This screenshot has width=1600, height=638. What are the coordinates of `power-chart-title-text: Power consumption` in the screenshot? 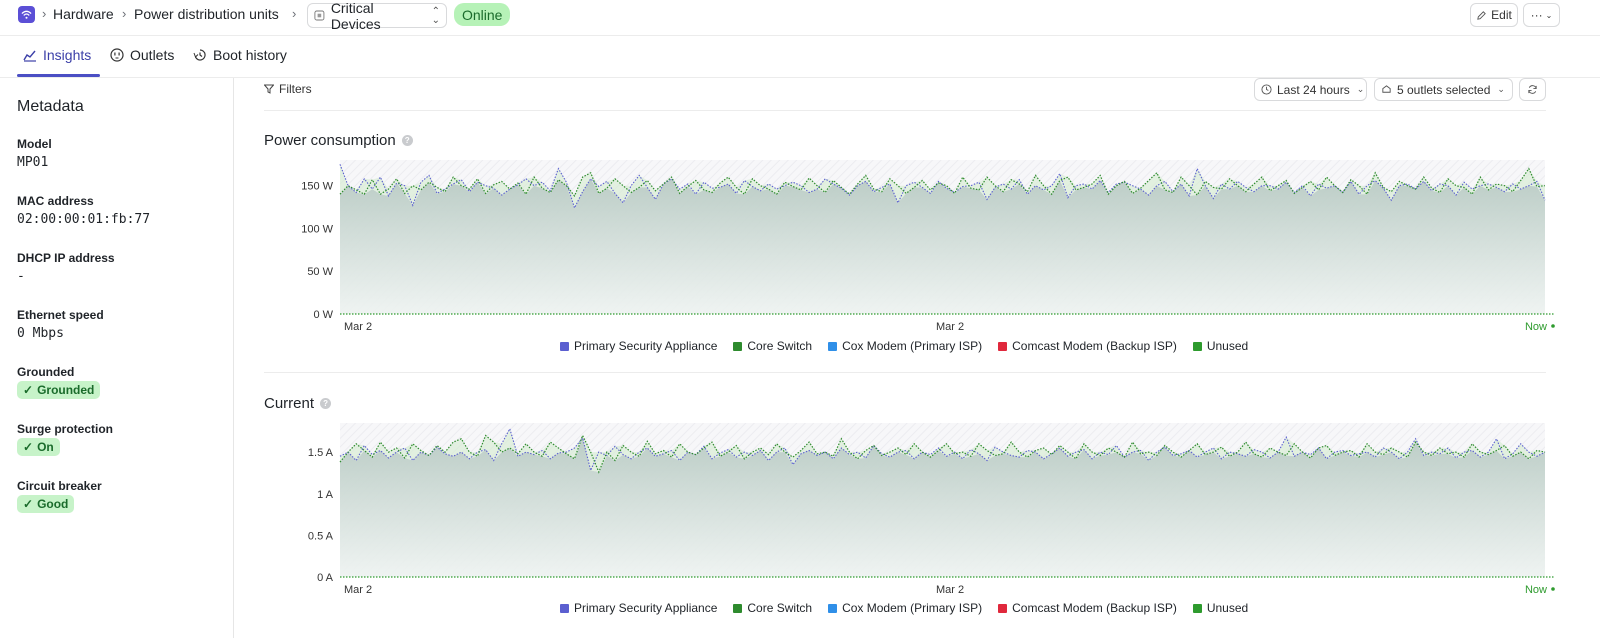 It's located at (330, 140).